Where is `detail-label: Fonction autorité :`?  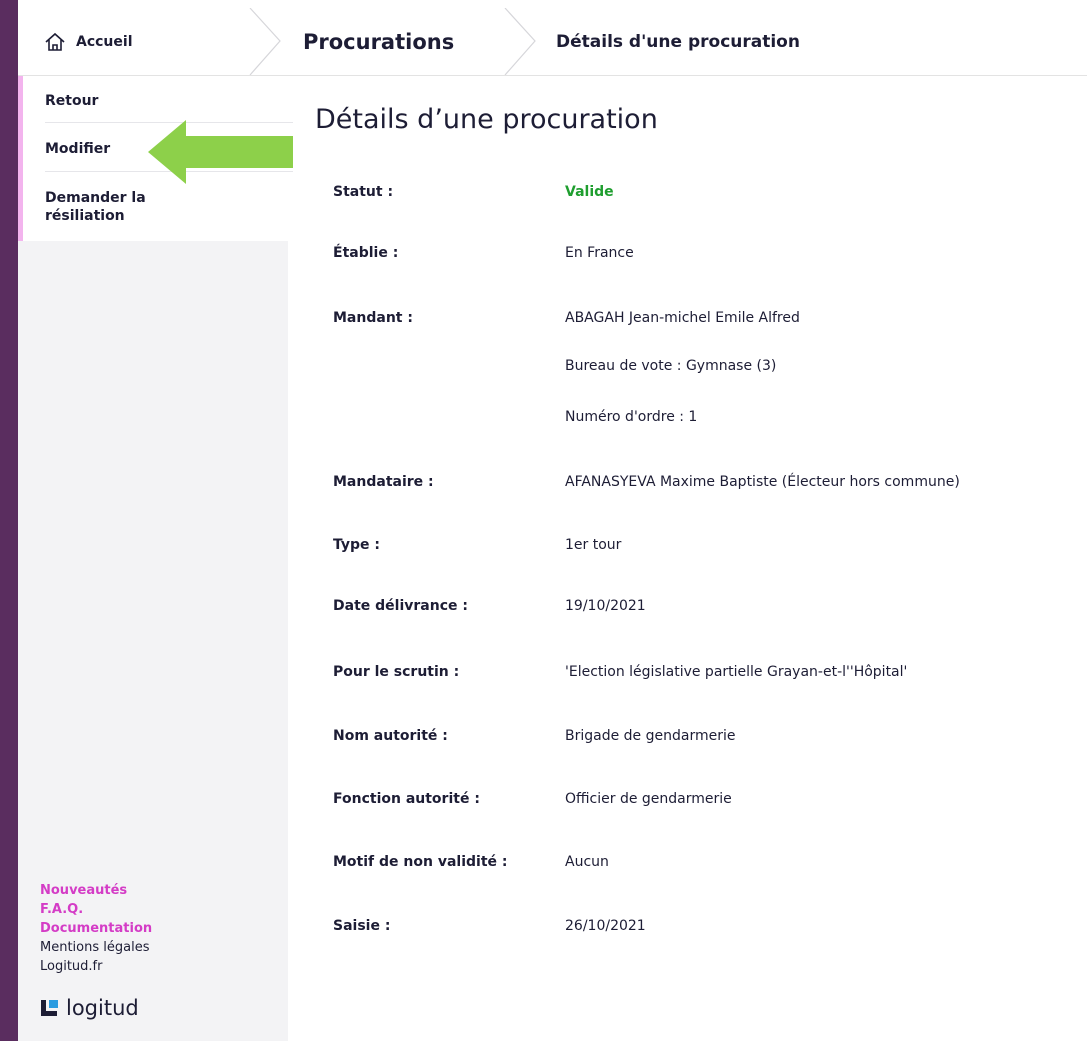
detail-label: Fonction autorité : is located at coordinates (406, 799).